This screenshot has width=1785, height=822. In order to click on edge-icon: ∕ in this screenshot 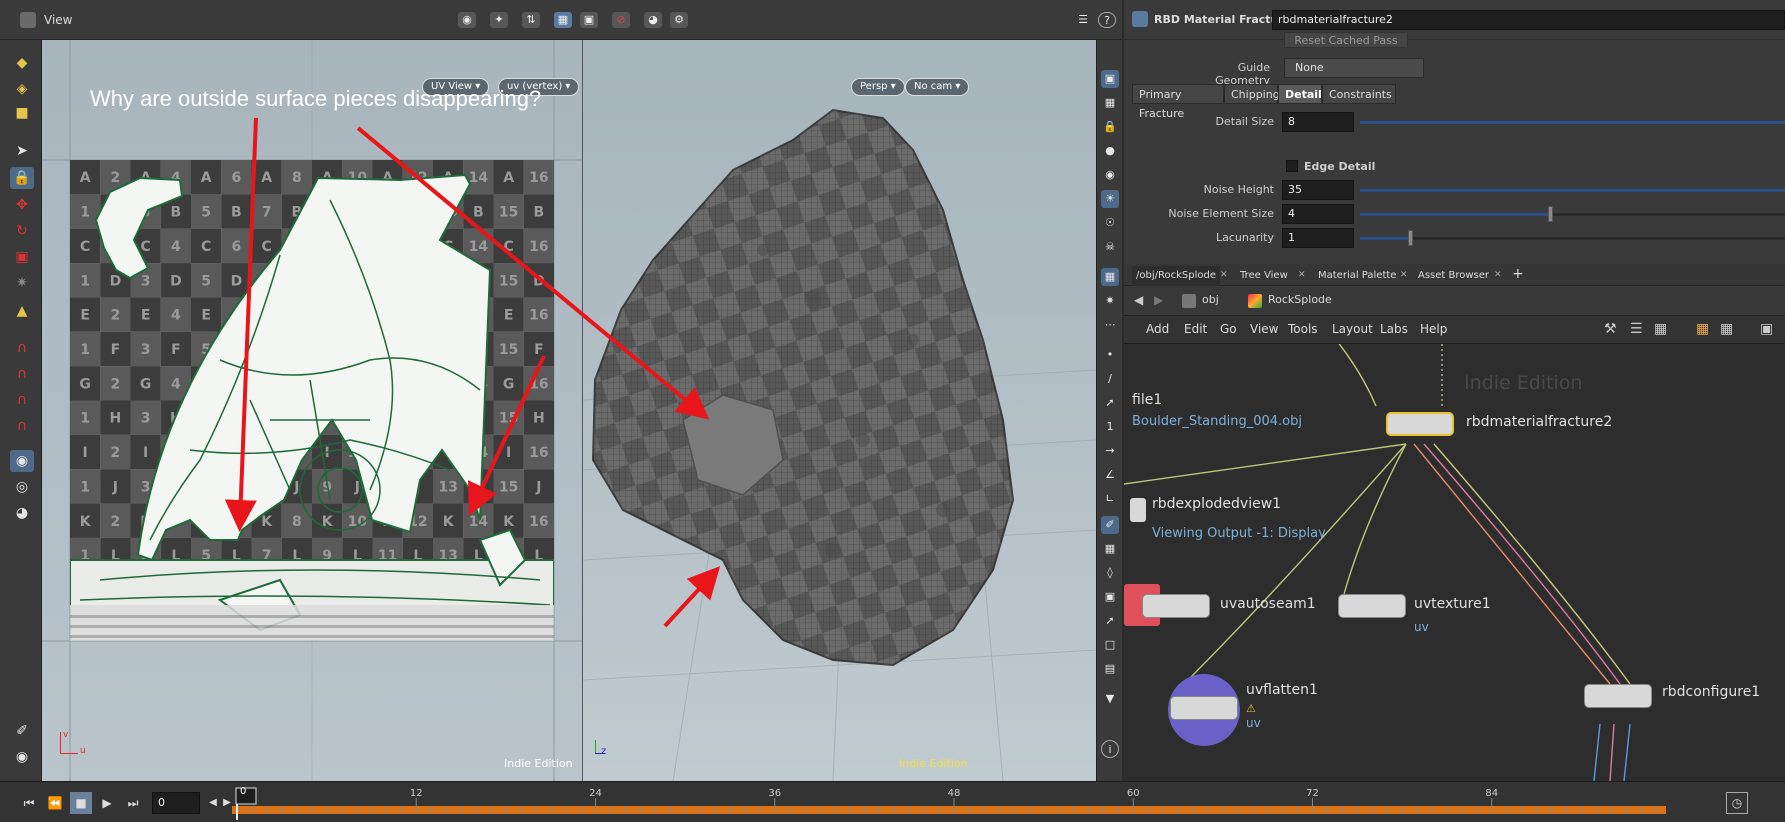, I will do `click(1110, 379)`.